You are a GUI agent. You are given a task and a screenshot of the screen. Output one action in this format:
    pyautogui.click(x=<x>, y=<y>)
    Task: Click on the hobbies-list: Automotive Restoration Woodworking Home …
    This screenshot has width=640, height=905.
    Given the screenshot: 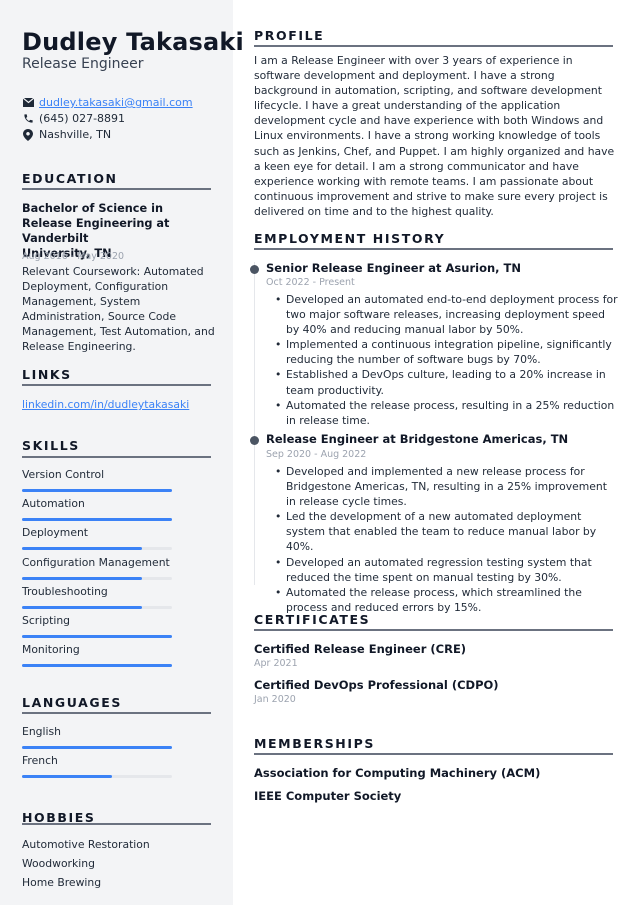 What is the action you would take?
    pyautogui.click(x=119, y=864)
    